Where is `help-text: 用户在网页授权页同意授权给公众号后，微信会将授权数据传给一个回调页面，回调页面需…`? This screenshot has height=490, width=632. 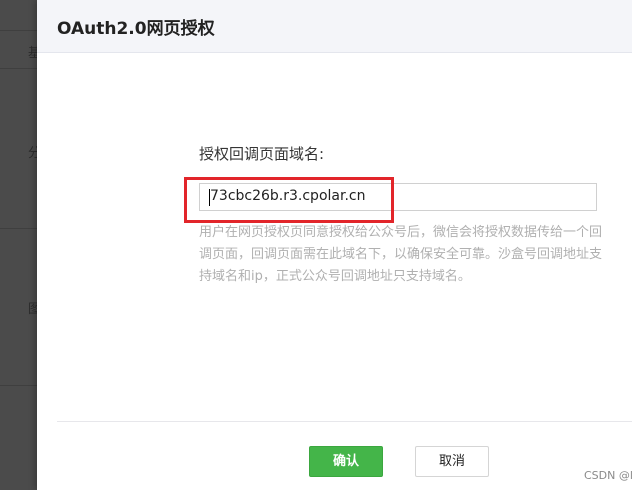 help-text: 用户在网页授权页同意授权给公众号后，微信会将授权数据传给一个回调页面，回调页面需… is located at coordinates (401, 254).